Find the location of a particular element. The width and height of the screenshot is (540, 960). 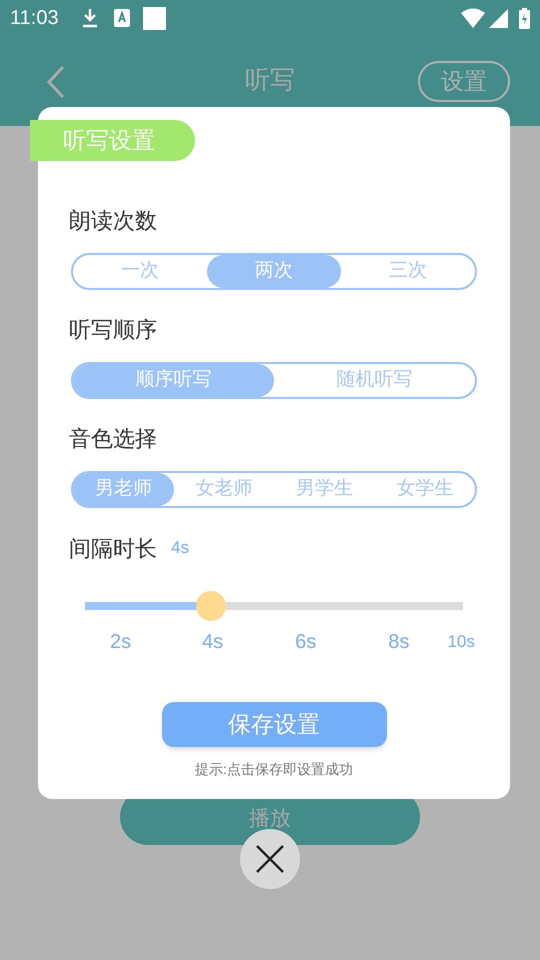

segment-option: 女老师 is located at coordinates (224, 489).